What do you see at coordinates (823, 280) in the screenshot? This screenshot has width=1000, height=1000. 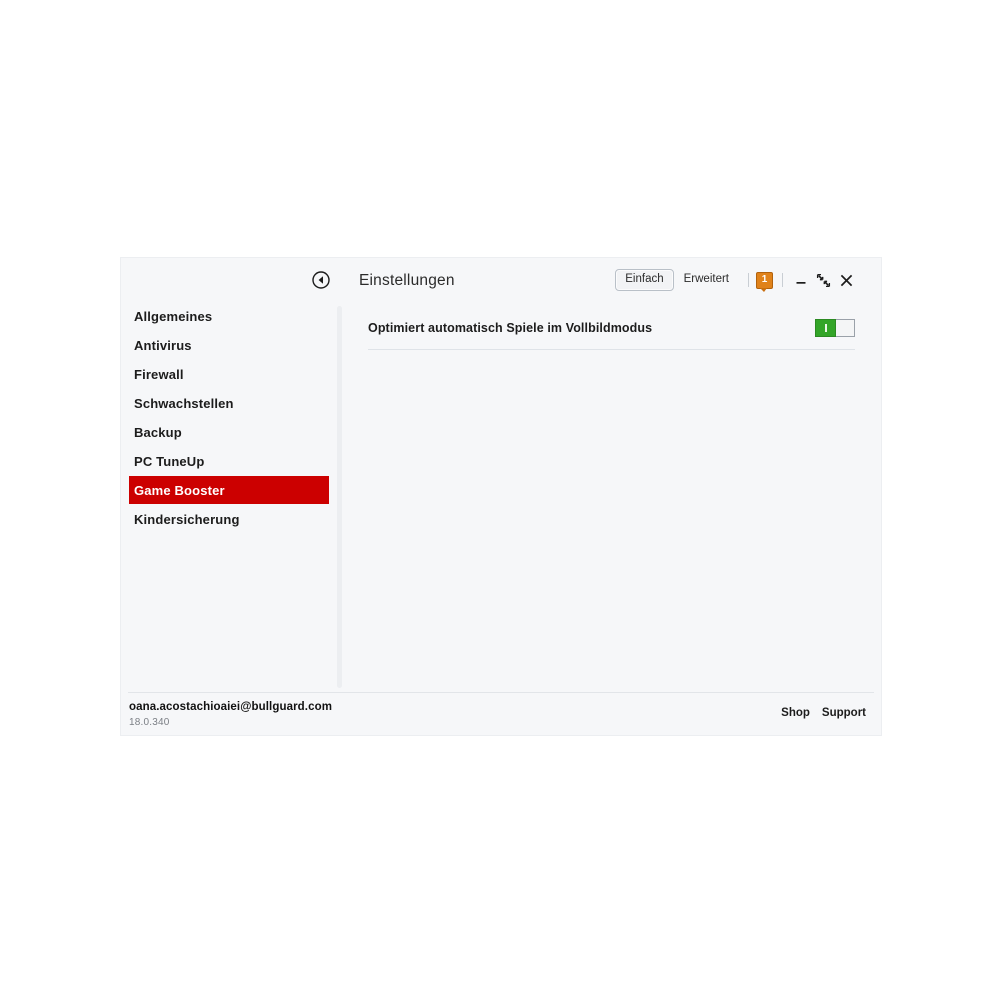 I see `restore-icon` at bounding box center [823, 280].